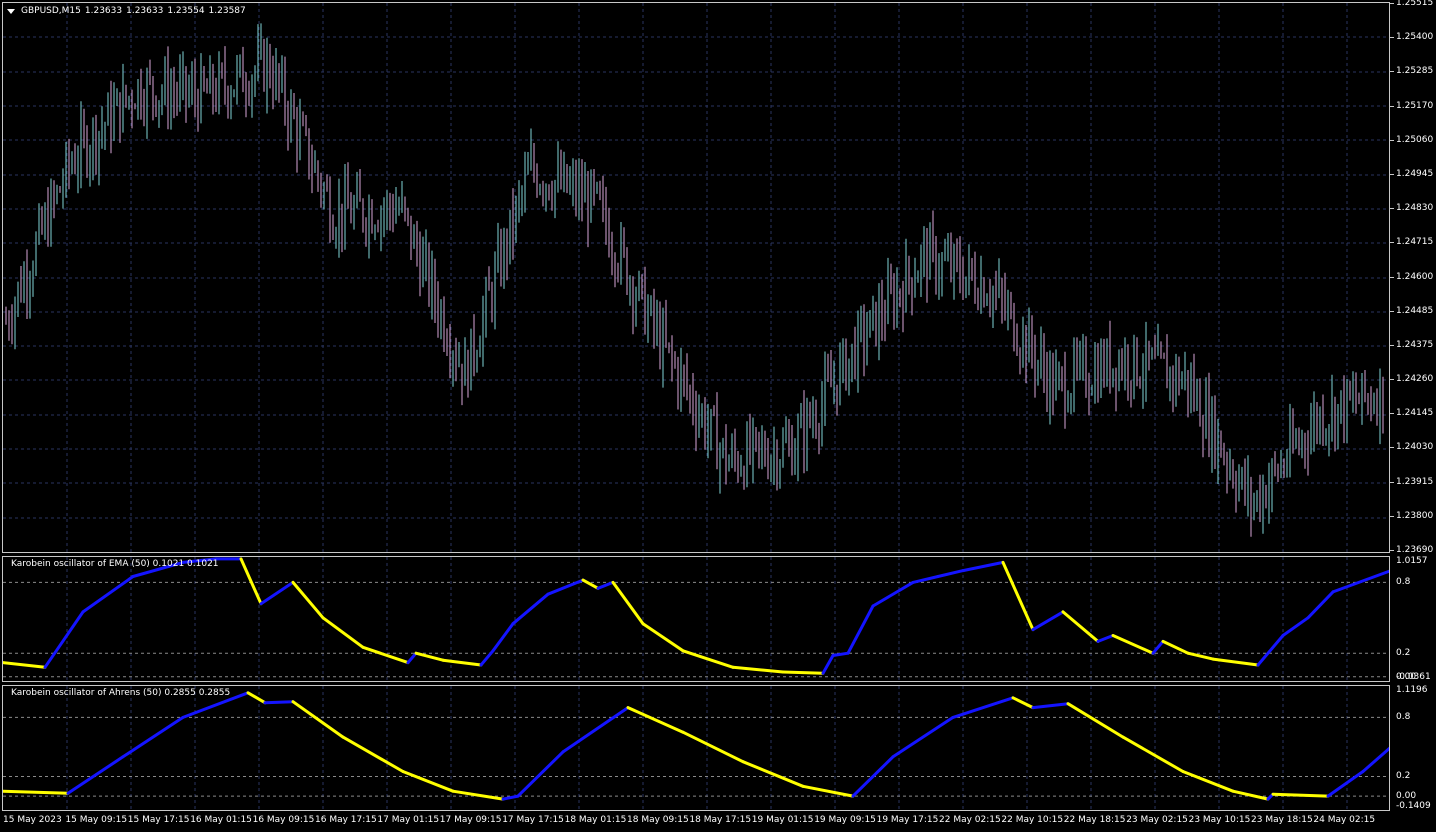 The height and width of the screenshot is (832, 1436). What do you see at coordinates (1413, 677) in the screenshot?
I see `indicator-axis-label: -0.0361` at bounding box center [1413, 677].